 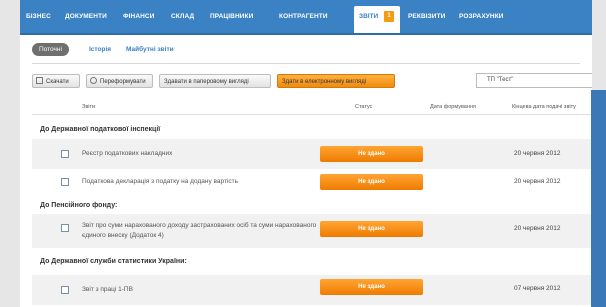 What do you see at coordinates (50, 49) in the screenshot?
I see `tab-current: Поточні` at bounding box center [50, 49].